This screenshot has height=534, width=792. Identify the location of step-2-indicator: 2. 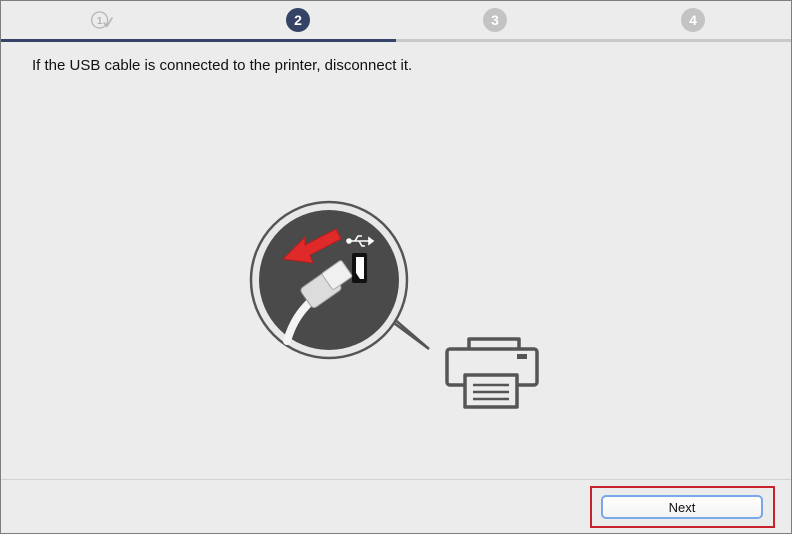
(298, 20).